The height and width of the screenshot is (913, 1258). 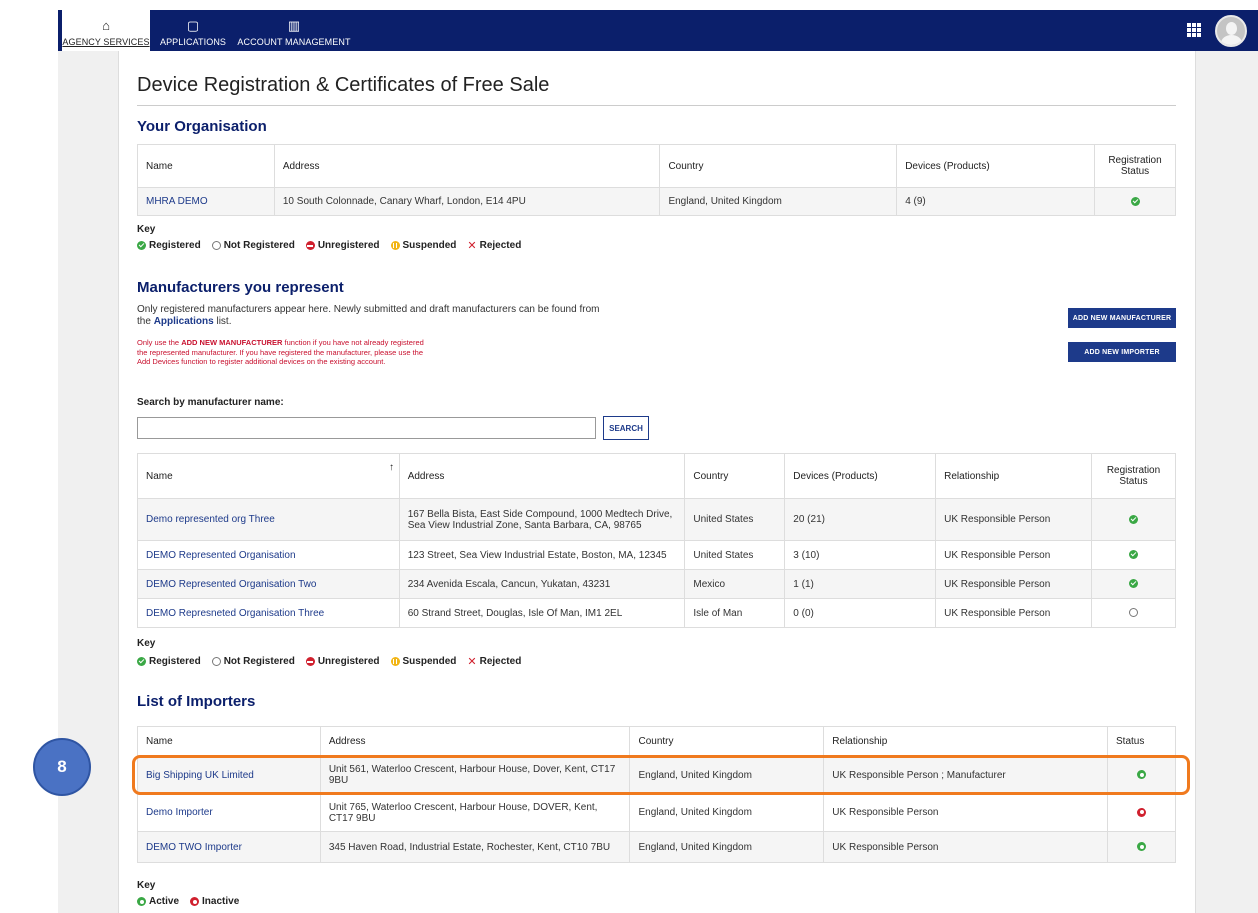 What do you see at coordinates (184, 321) in the screenshot?
I see `applications-link: Applications` at bounding box center [184, 321].